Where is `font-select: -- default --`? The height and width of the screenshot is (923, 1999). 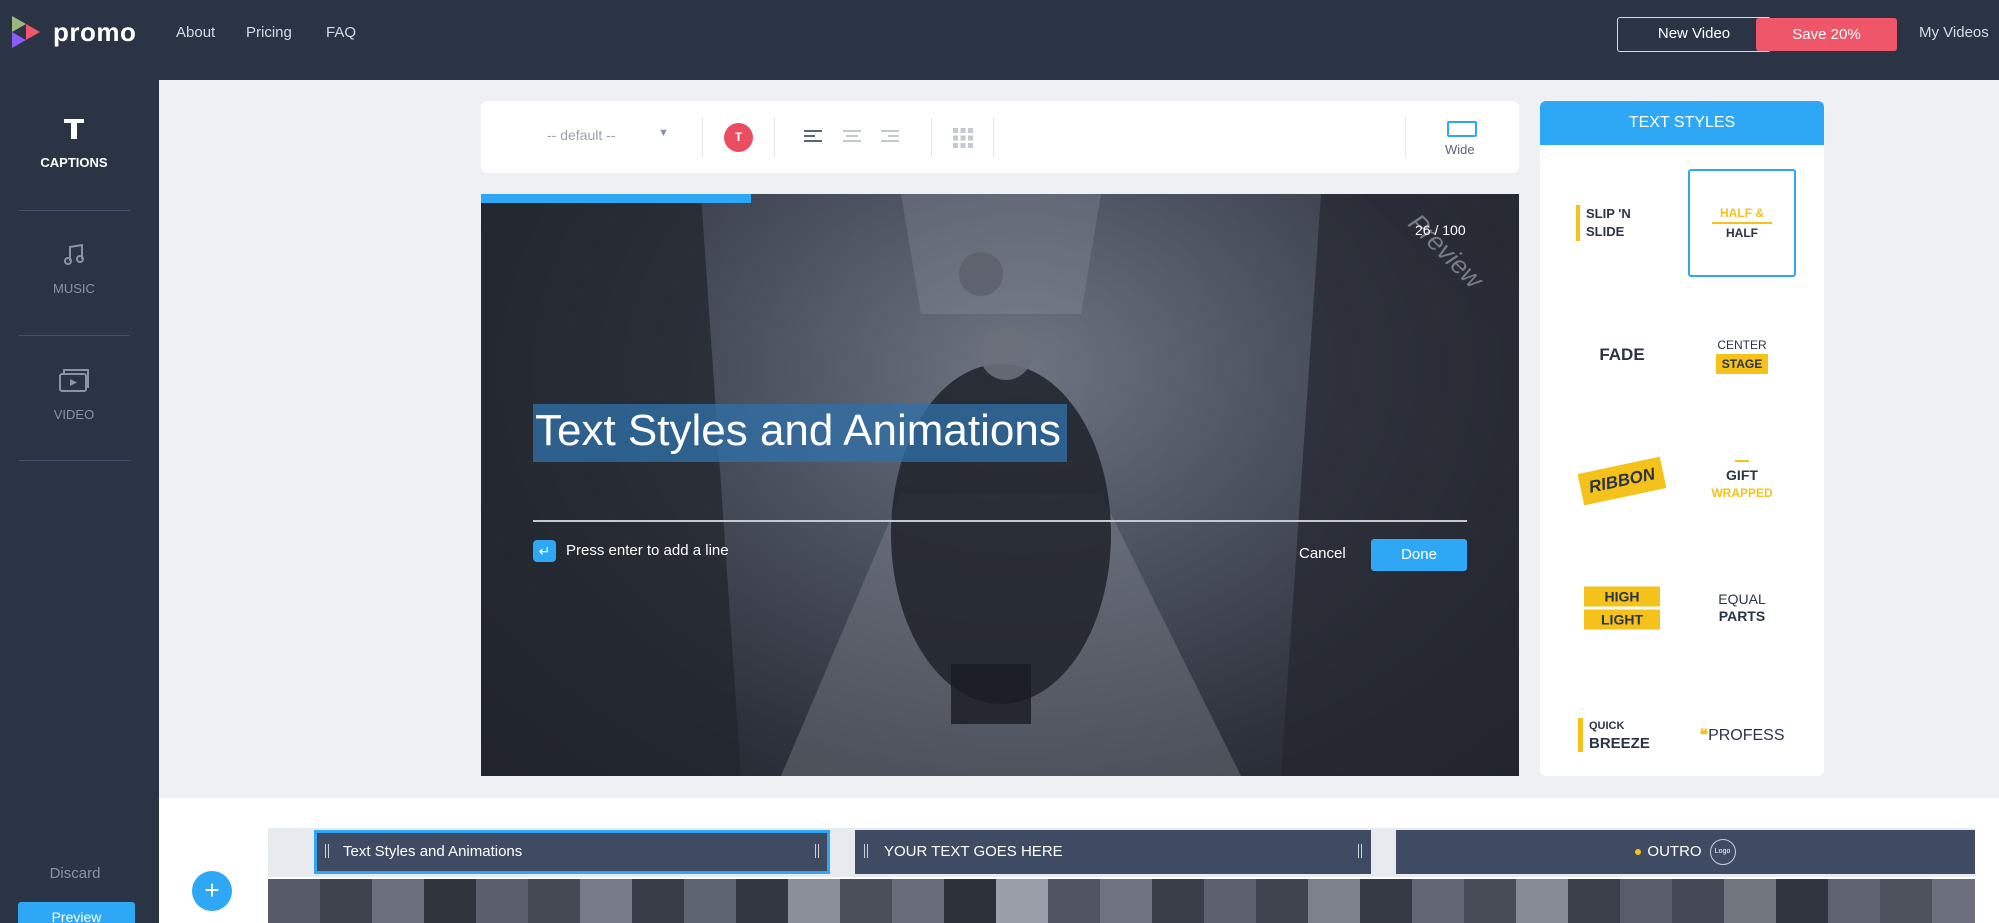 font-select: -- default -- is located at coordinates (581, 135).